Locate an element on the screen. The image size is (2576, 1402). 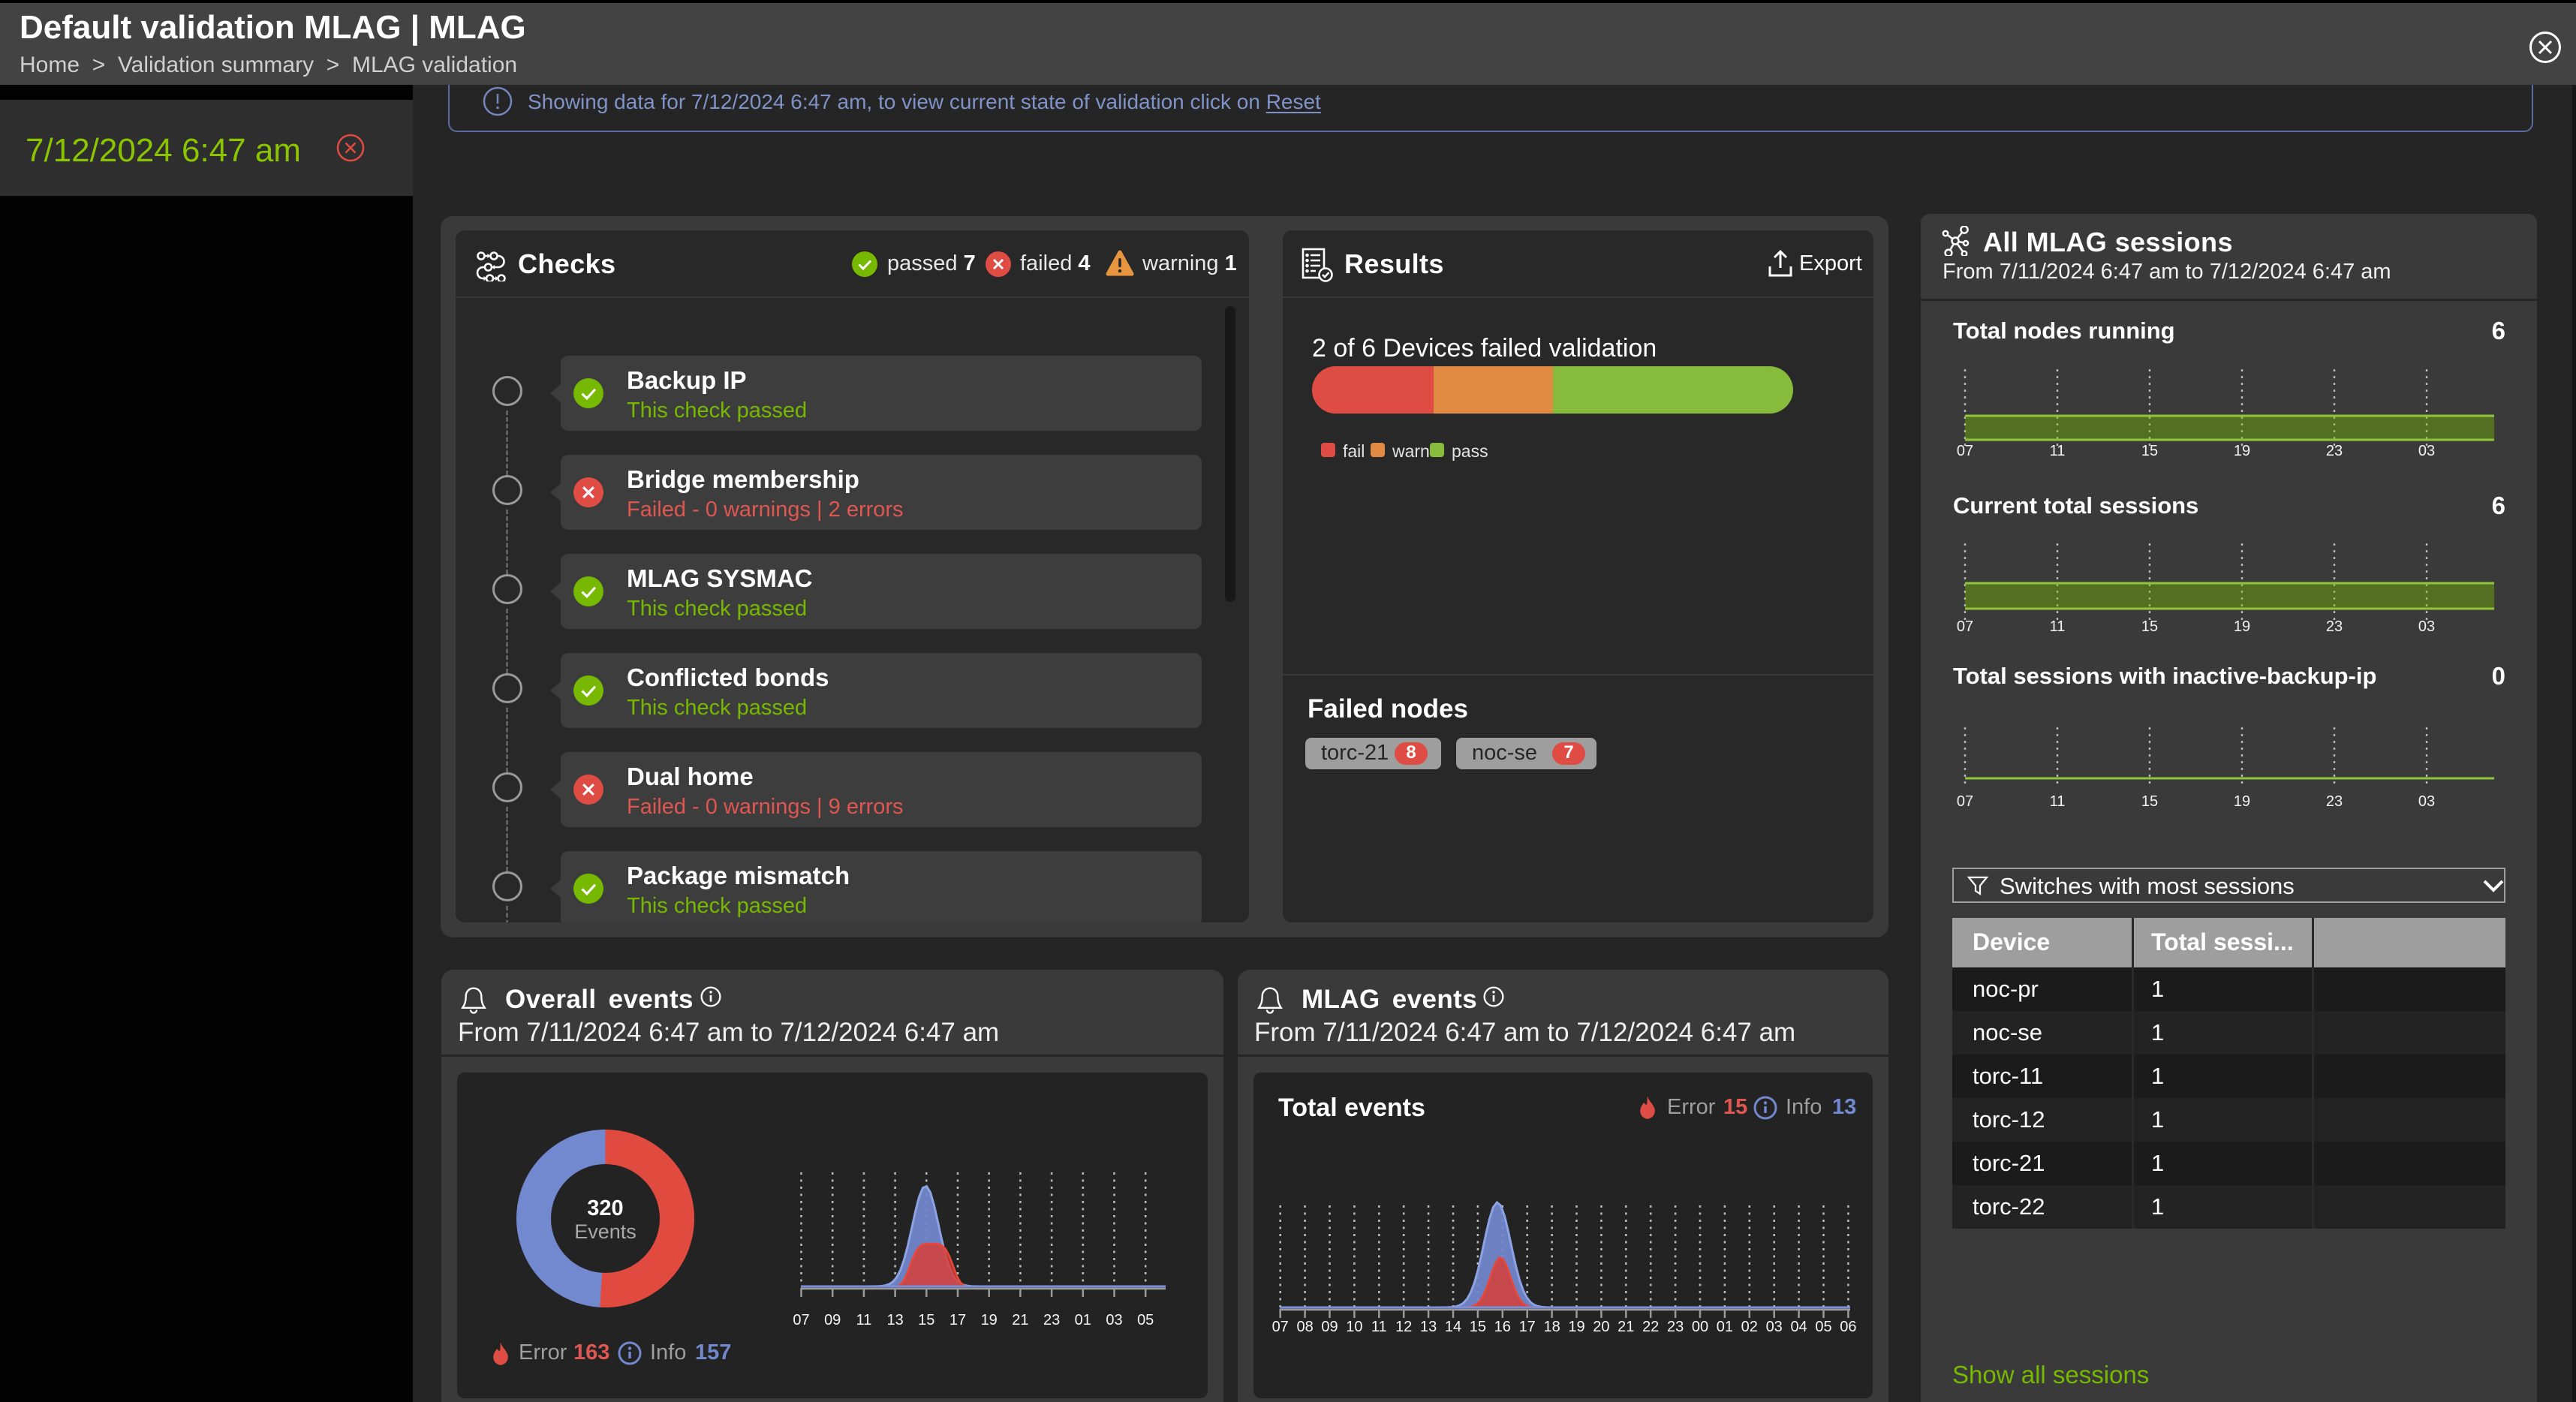
svg-text: 08 is located at coordinates (1304, 1327).